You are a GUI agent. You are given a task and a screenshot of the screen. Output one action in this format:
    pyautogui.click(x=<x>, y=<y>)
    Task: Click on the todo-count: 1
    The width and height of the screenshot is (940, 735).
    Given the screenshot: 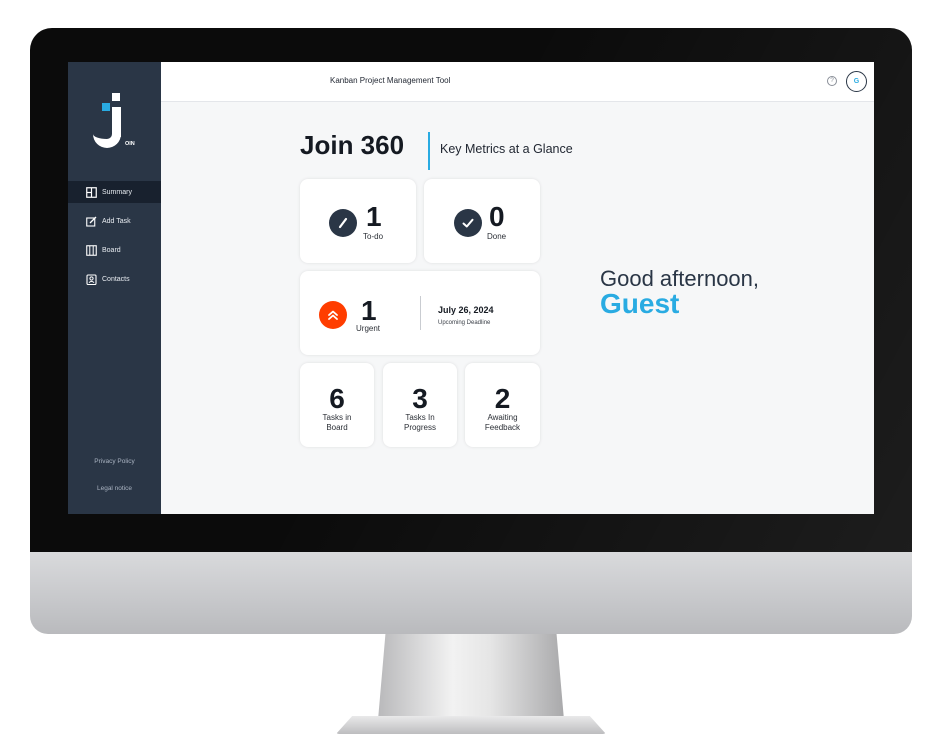 What is the action you would take?
    pyautogui.click(x=374, y=216)
    